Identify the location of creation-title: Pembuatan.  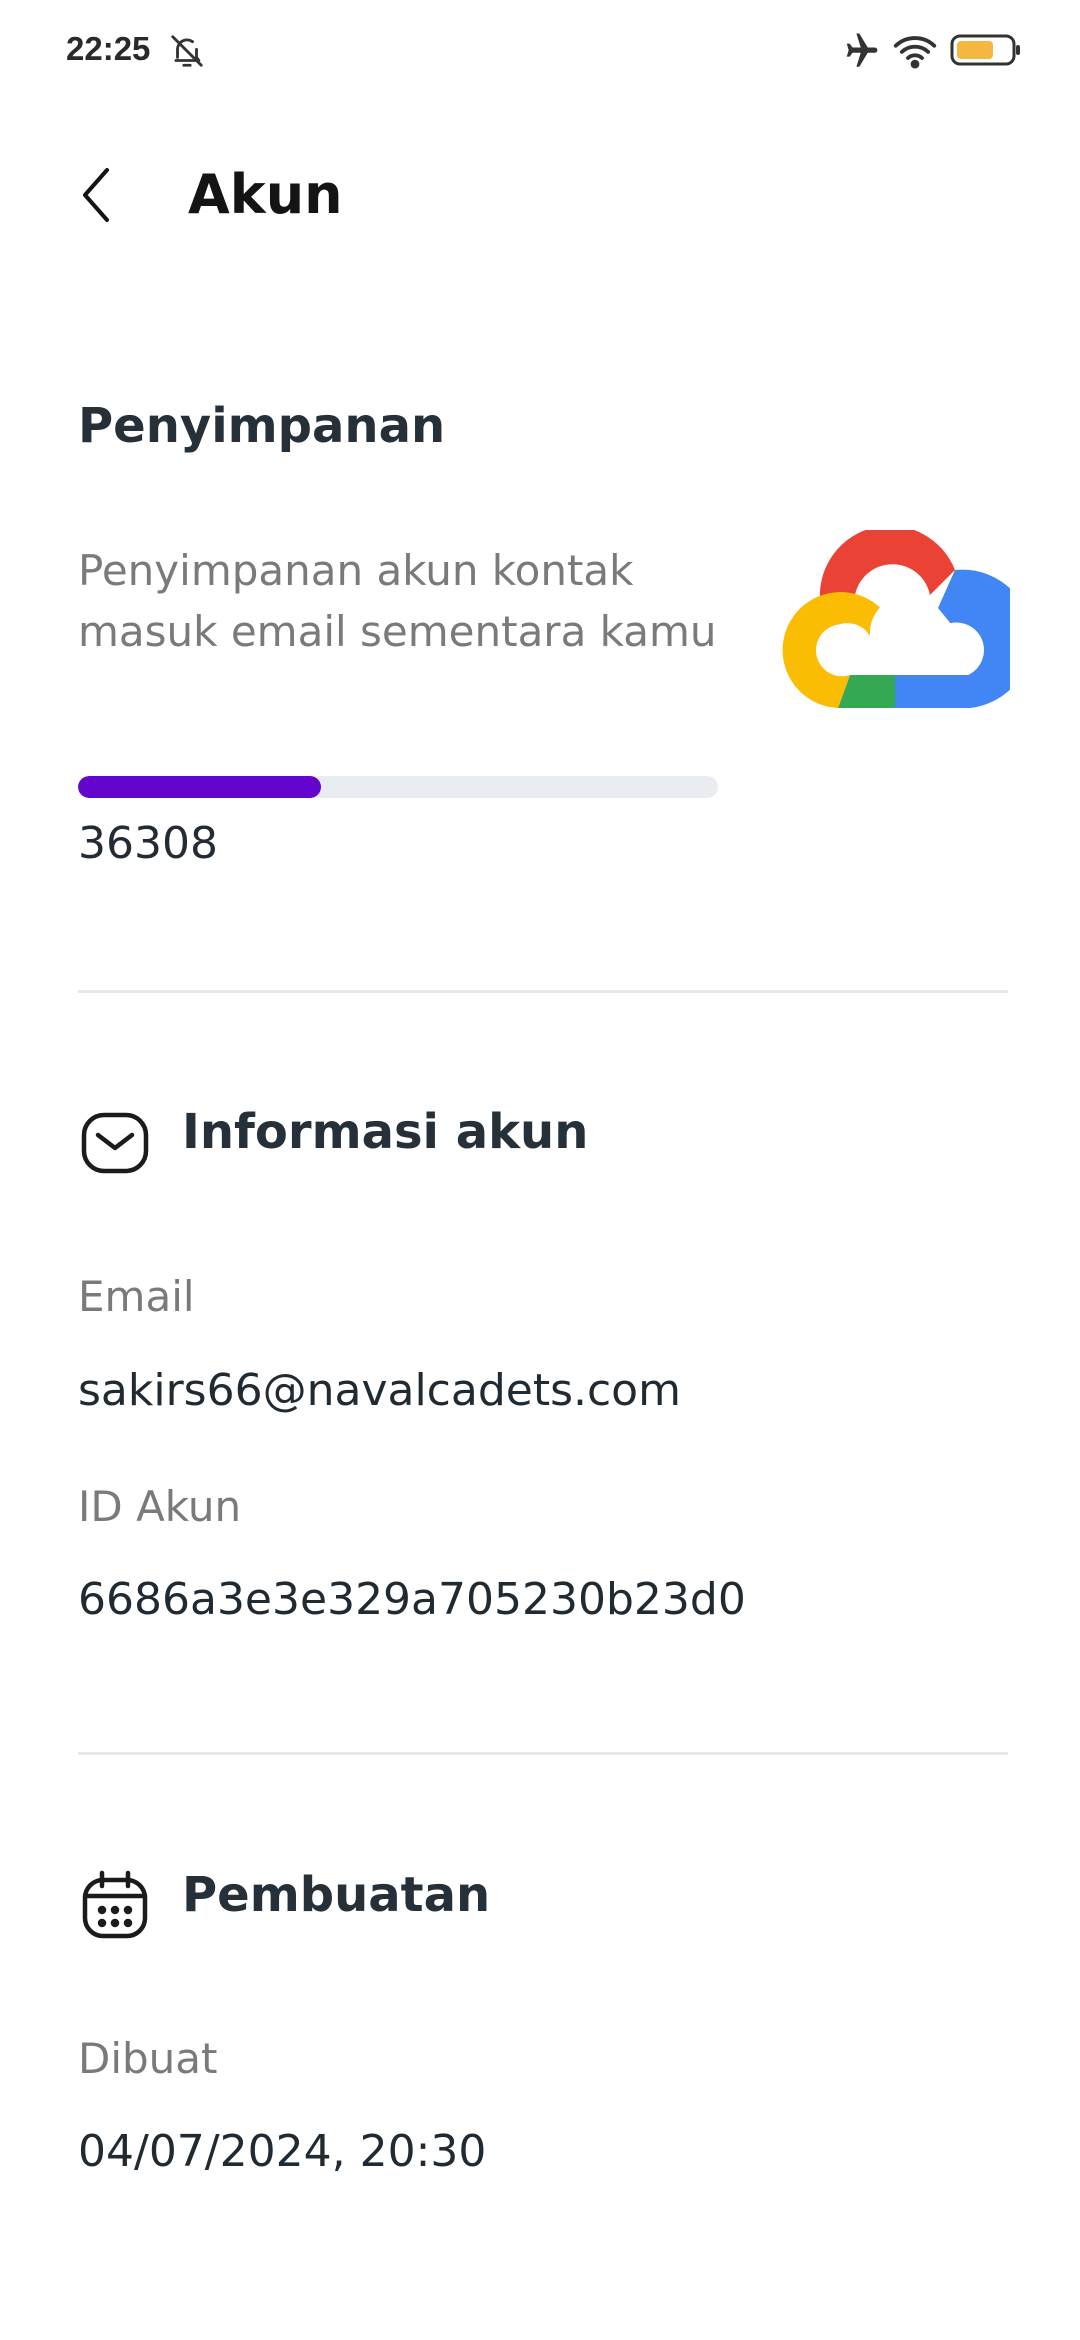
(336, 1895).